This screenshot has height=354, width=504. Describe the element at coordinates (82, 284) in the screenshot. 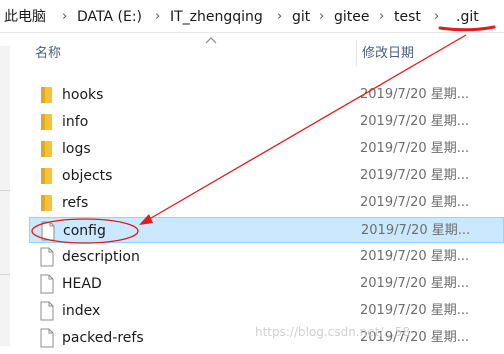

I see `file-name: HEAD` at that location.